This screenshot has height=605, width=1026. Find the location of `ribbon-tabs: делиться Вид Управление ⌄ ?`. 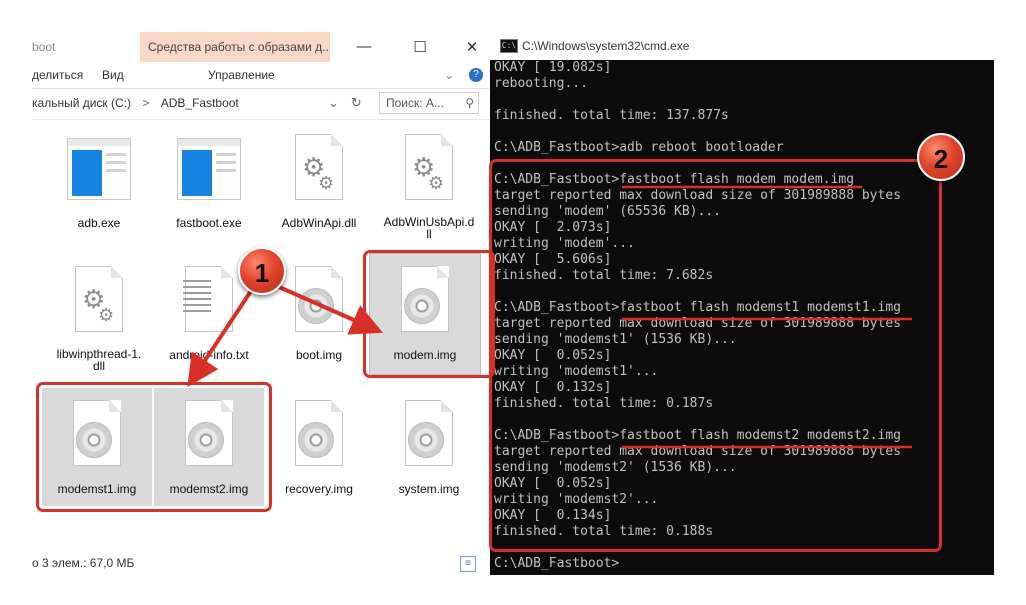

ribbon-tabs: делиться Вид Управление ⌄ ? is located at coordinates (260, 75).